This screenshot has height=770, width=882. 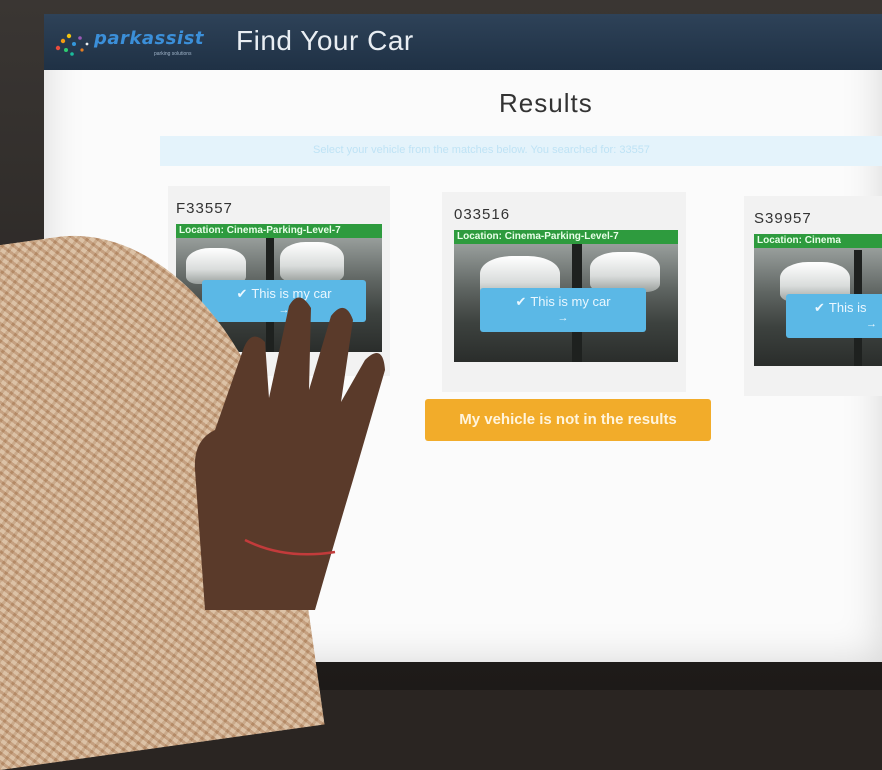 What do you see at coordinates (72, 44) in the screenshot?
I see `logo-dots-icon` at bounding box center [72, 44].